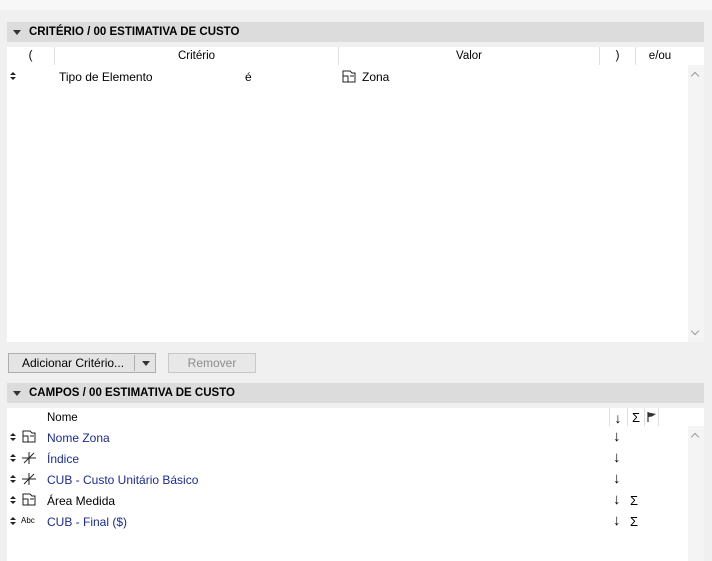 This screenshot has width=712, height=561. Describe the element at coordinates (355, 393) in the screenshot. I see `fields-section-header: CAMPOS / 00 ESTIMATIVA DE CUSTO` at that location.